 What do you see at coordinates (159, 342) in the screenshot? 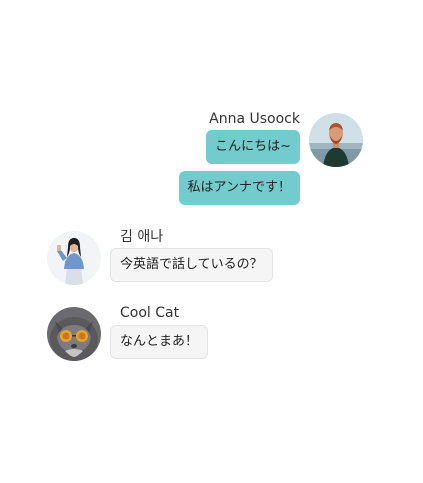
I see `message-bubble: なんとまあ！` at bounding box center [159, 342].